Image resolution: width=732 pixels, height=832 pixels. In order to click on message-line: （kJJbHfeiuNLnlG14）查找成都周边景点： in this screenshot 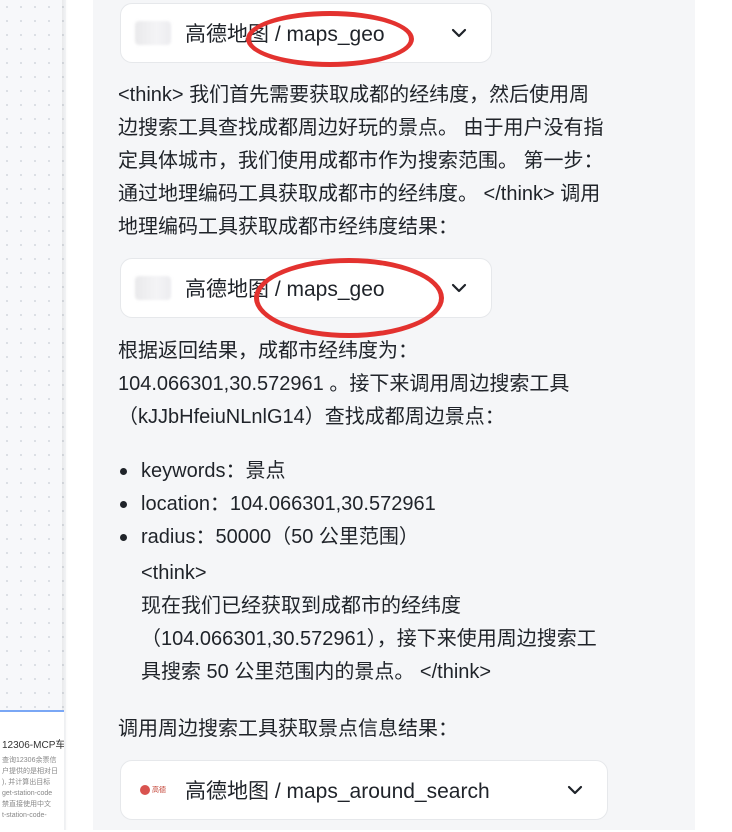, I will do `click(311, 417)`.